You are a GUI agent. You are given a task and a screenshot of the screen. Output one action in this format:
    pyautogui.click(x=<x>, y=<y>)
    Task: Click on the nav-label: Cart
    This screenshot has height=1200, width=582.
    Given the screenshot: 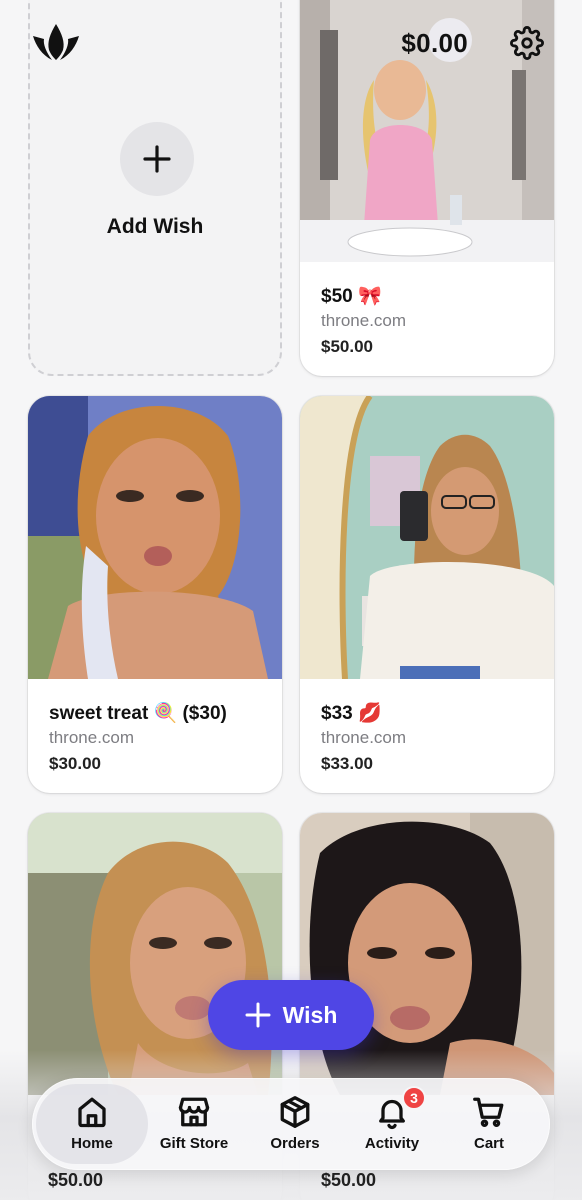 What is the action you would take?
    pyautogui.click(x=488, y=1143)
    